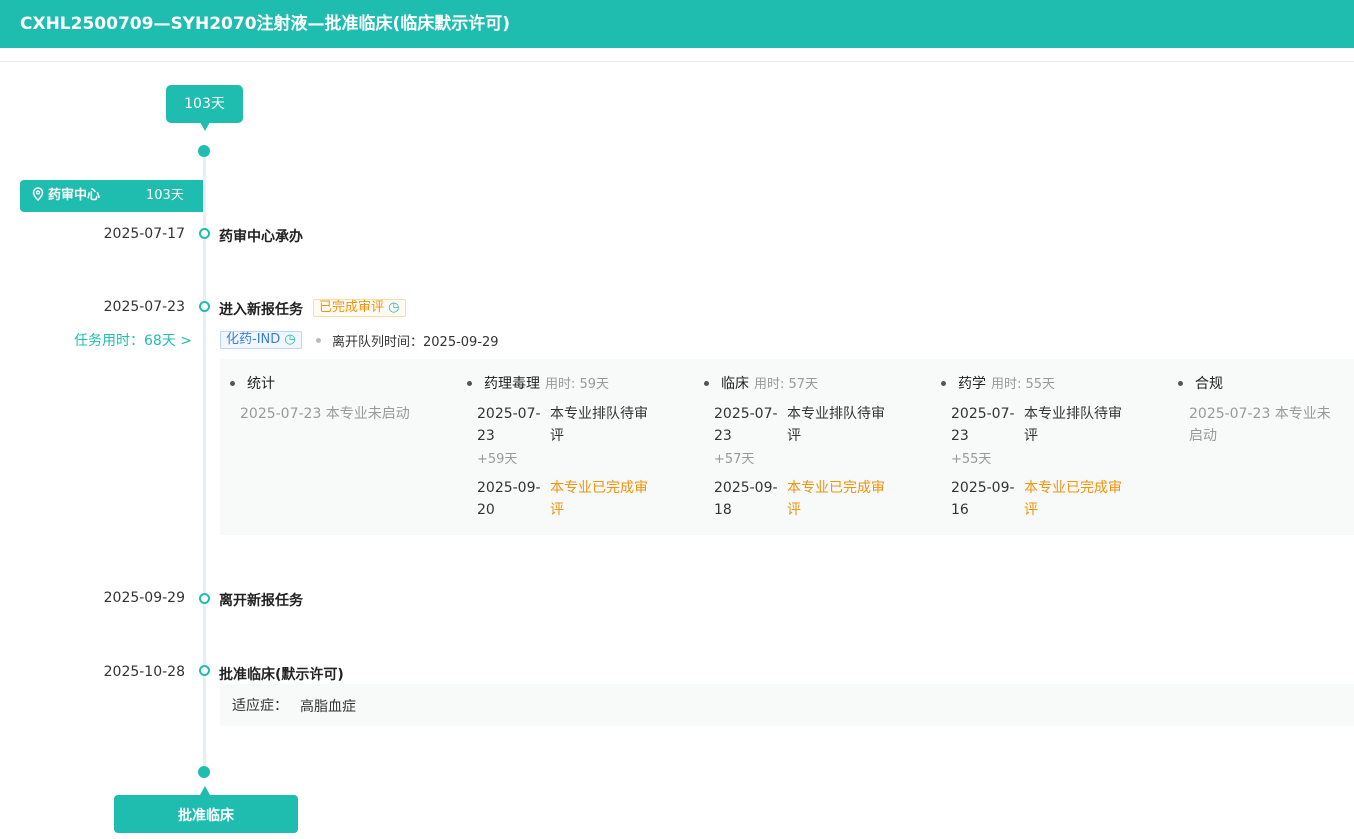 The height and width of the screenshot is (839, 1354). Describe the element at coordinates (111, 196) in the screenshot. I see `center-header: 药审中心 103天` at that location.